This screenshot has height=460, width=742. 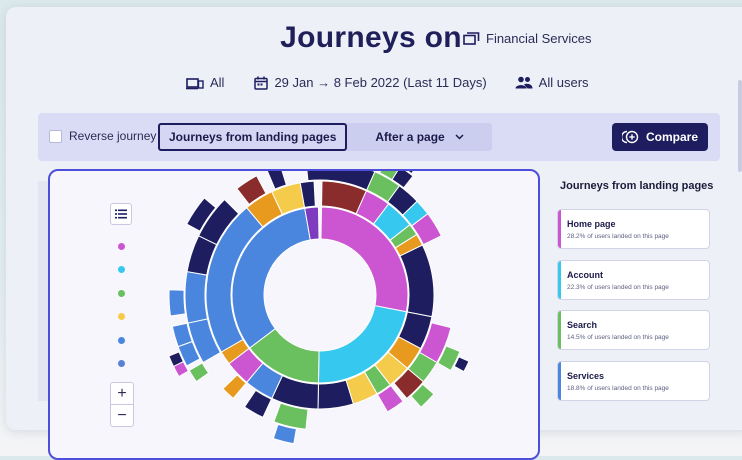 I want to click on page-title-text: Journeys on, so click(x=371, y=37).